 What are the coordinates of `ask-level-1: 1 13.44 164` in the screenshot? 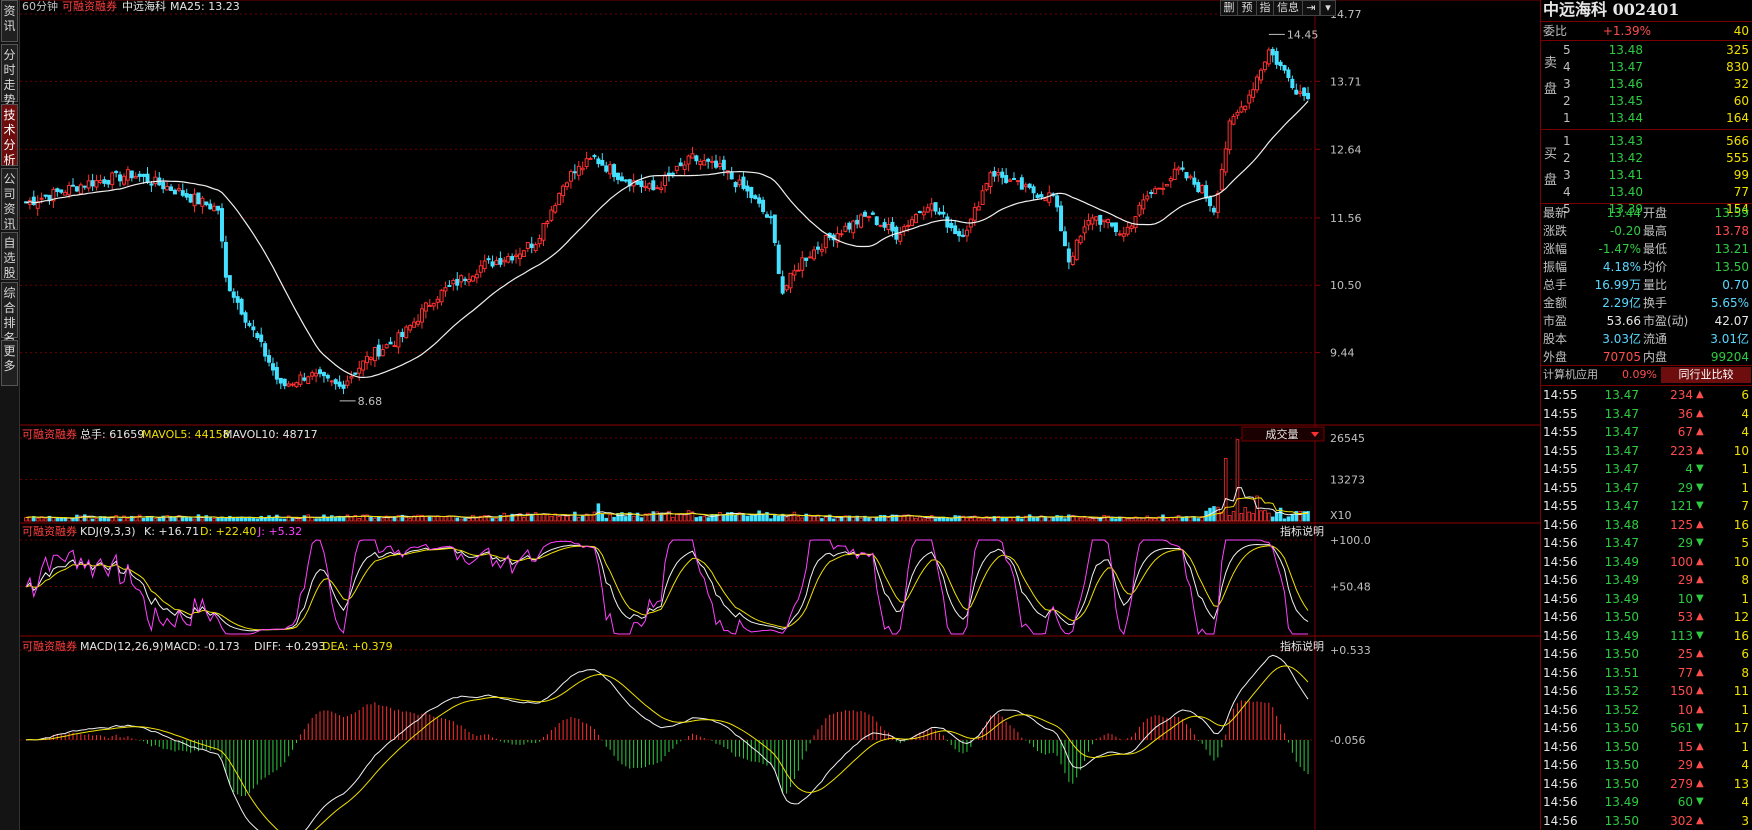 It's located at (1646, 118).